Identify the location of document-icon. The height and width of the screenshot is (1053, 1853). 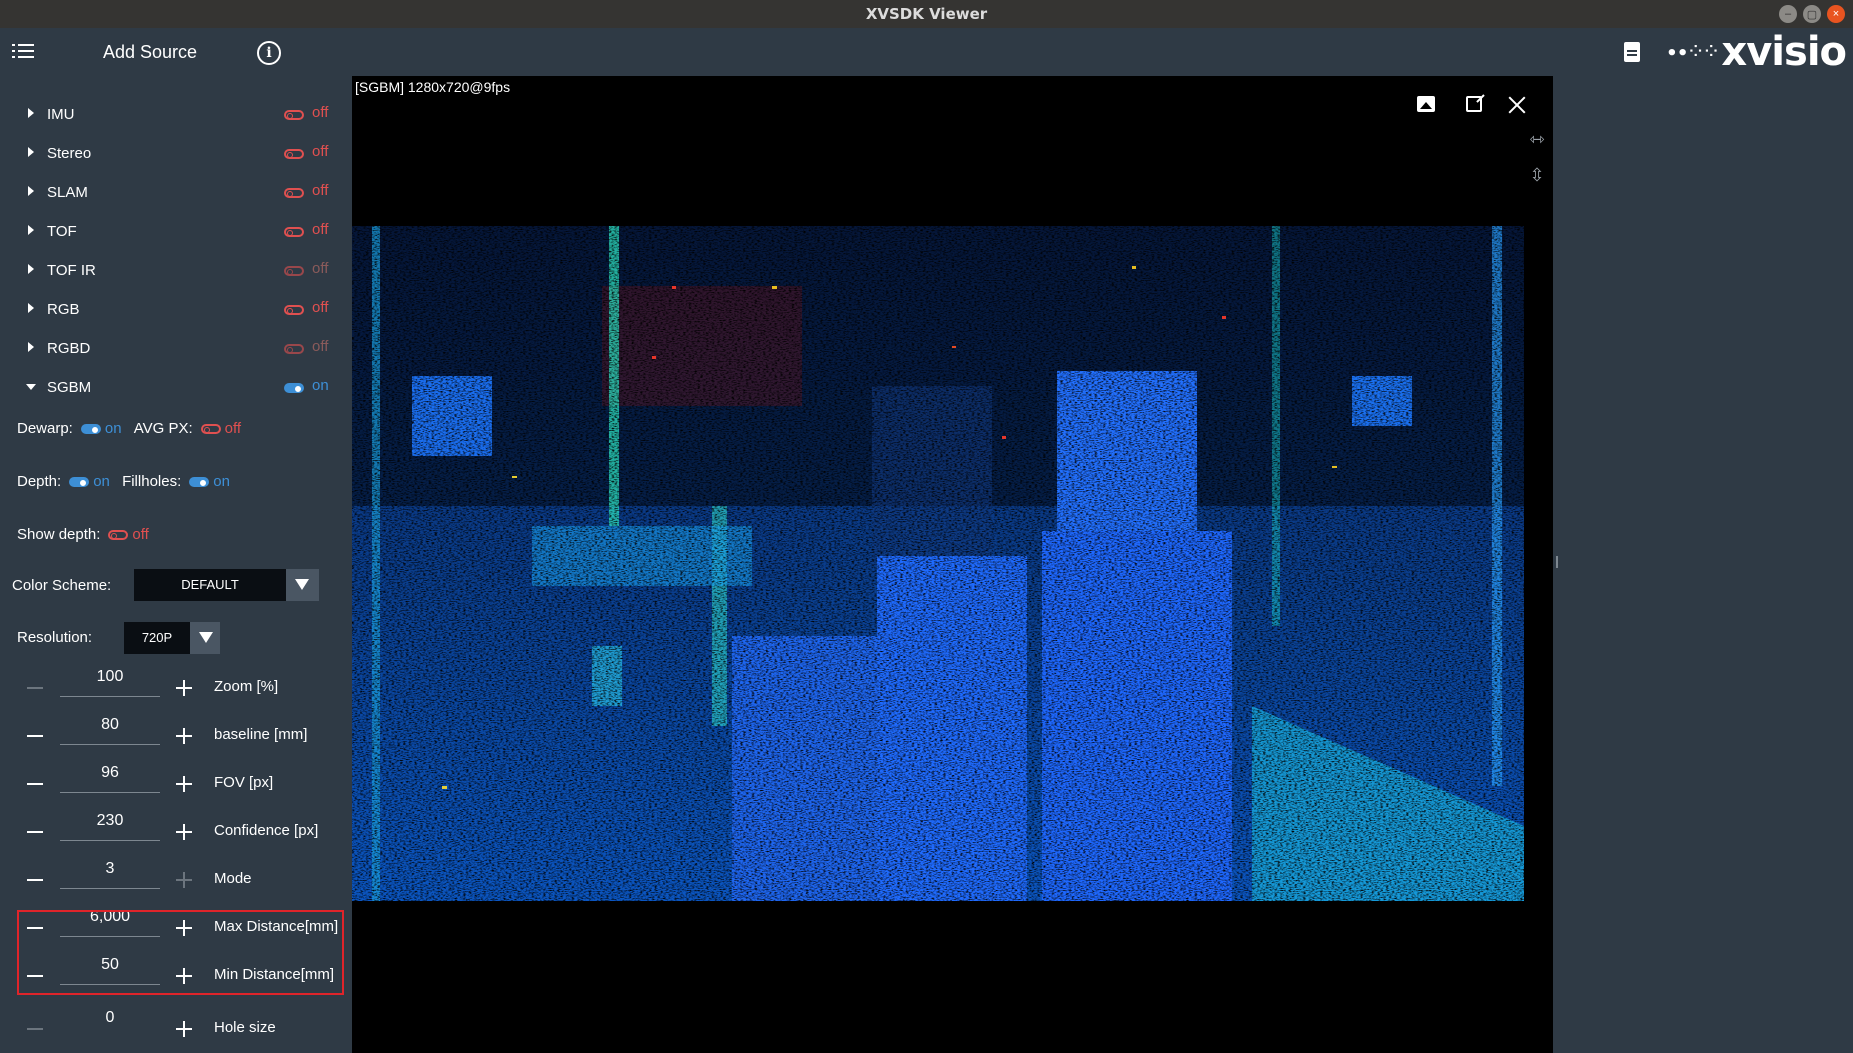
(1632, 52).